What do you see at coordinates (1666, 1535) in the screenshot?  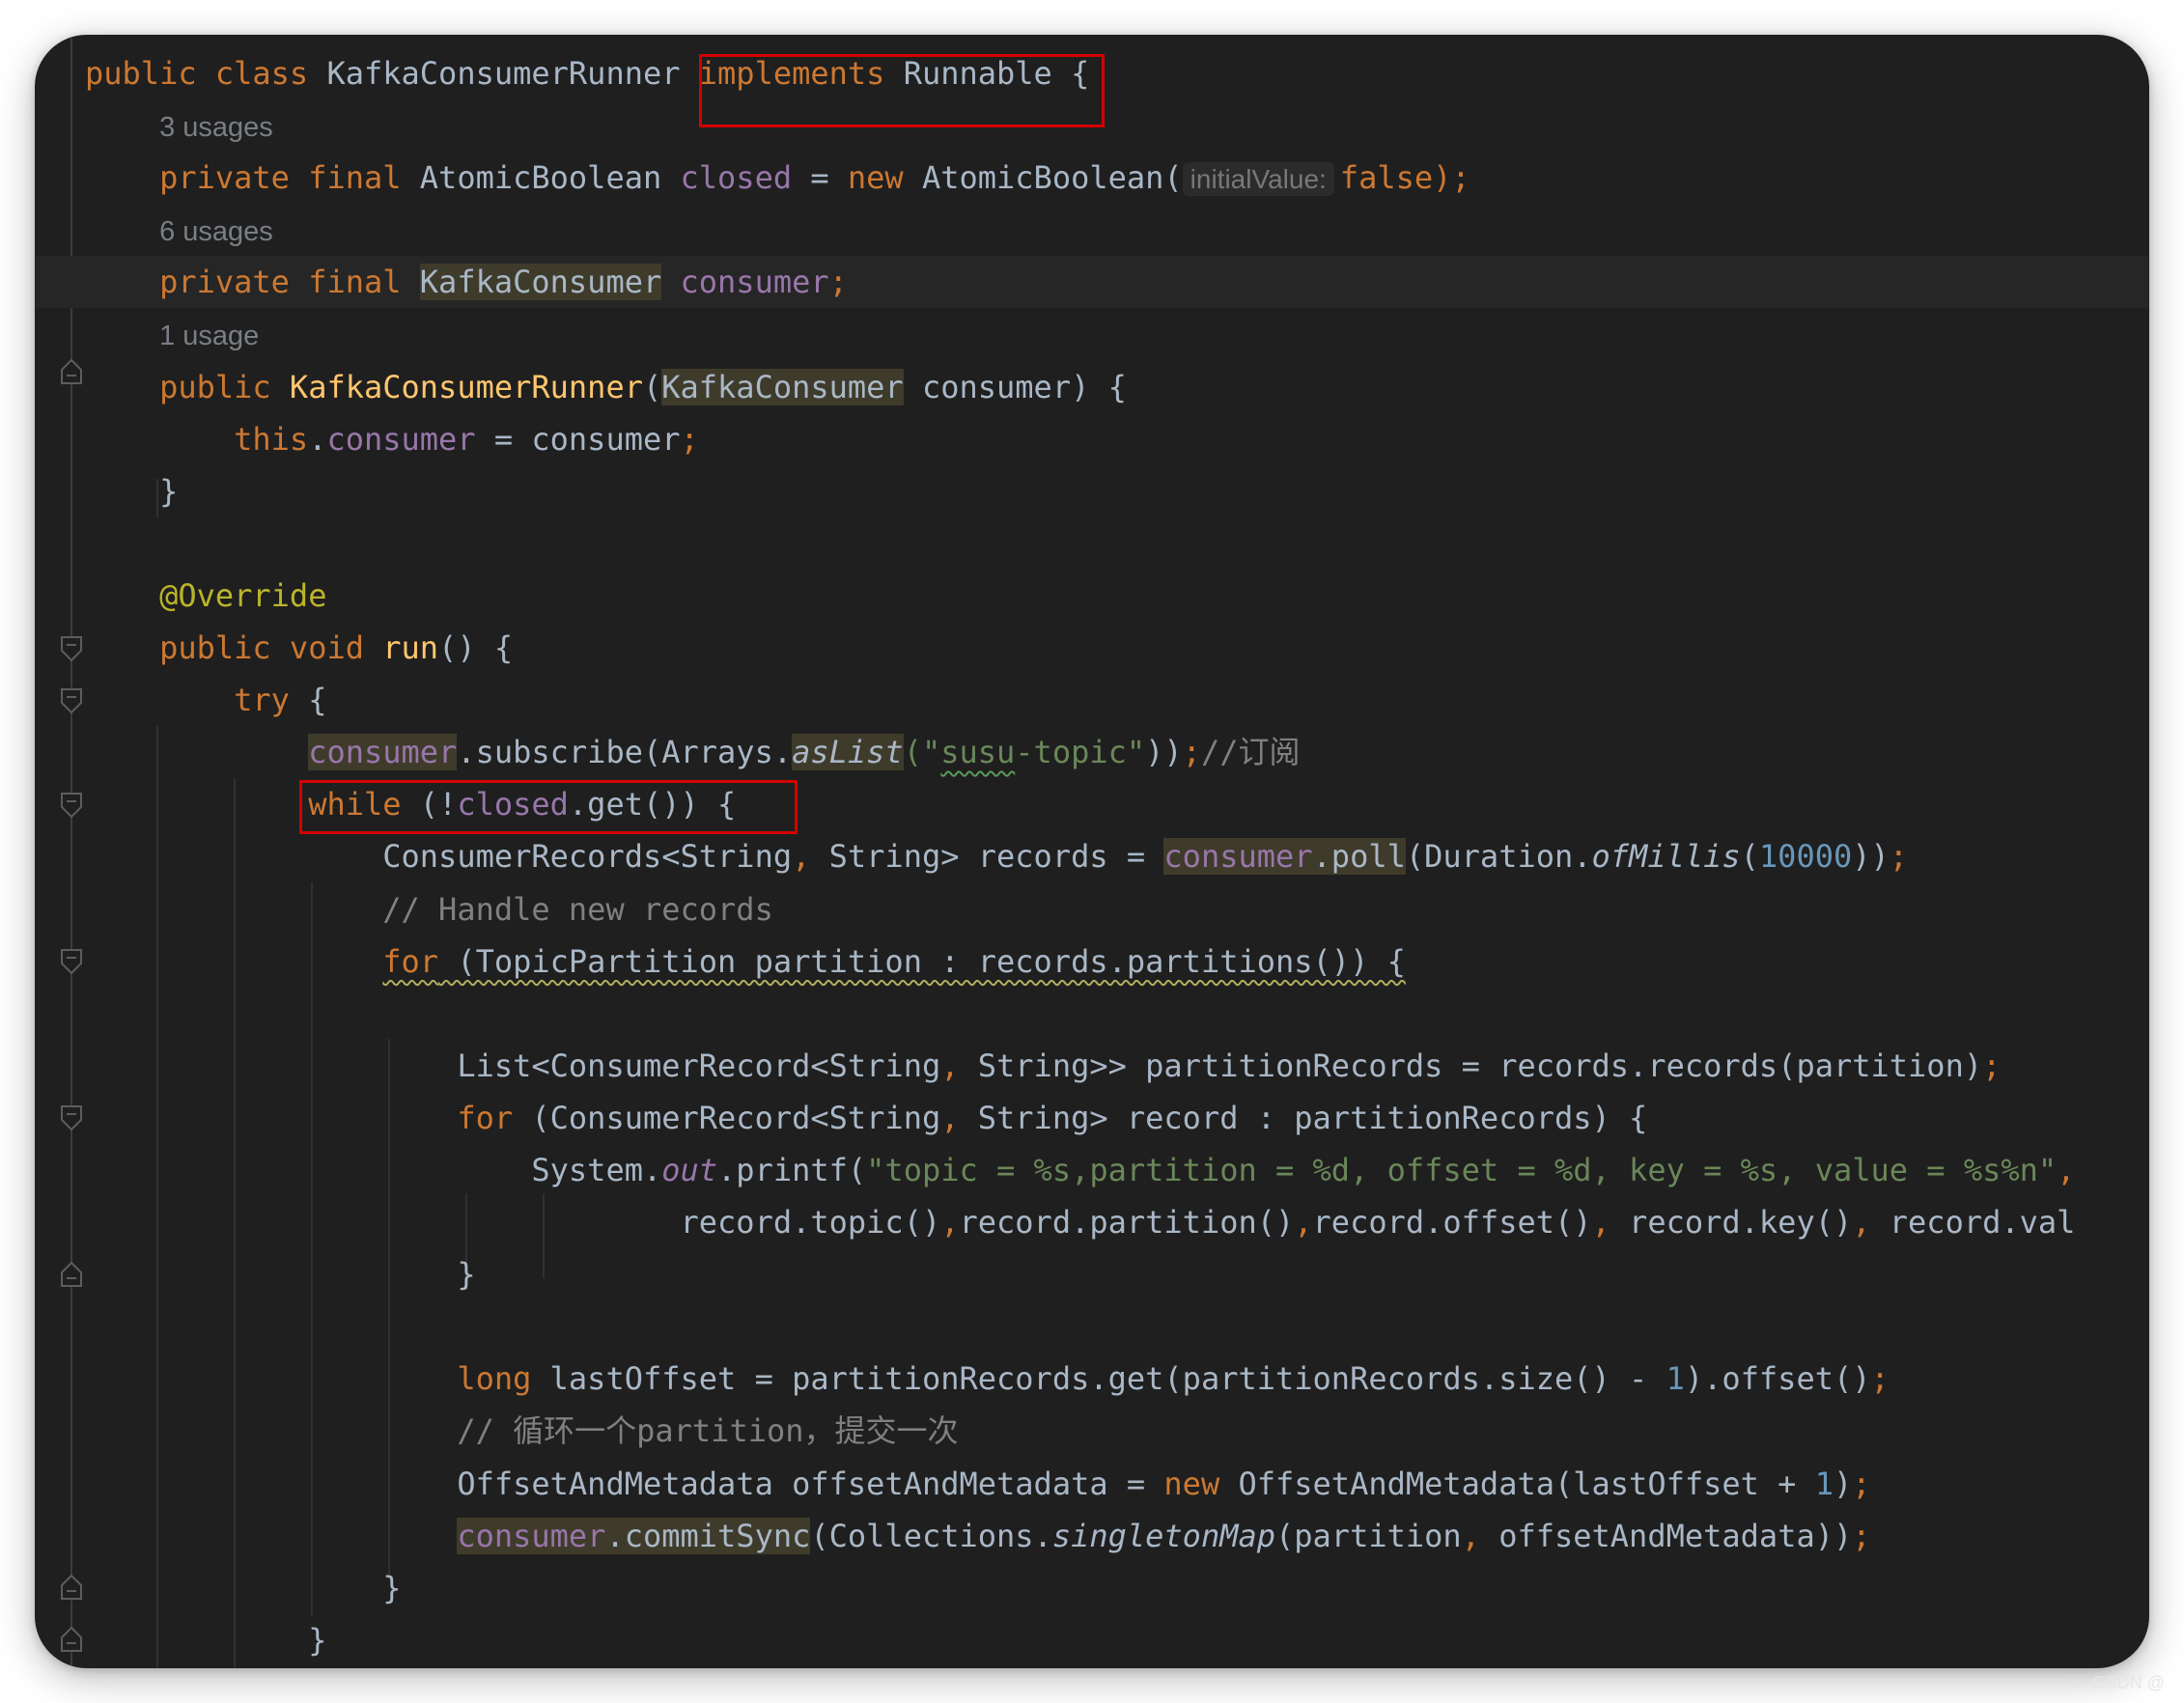 I see `expression: offsetAndMetadata))` at bounding box center [1666, 1535].